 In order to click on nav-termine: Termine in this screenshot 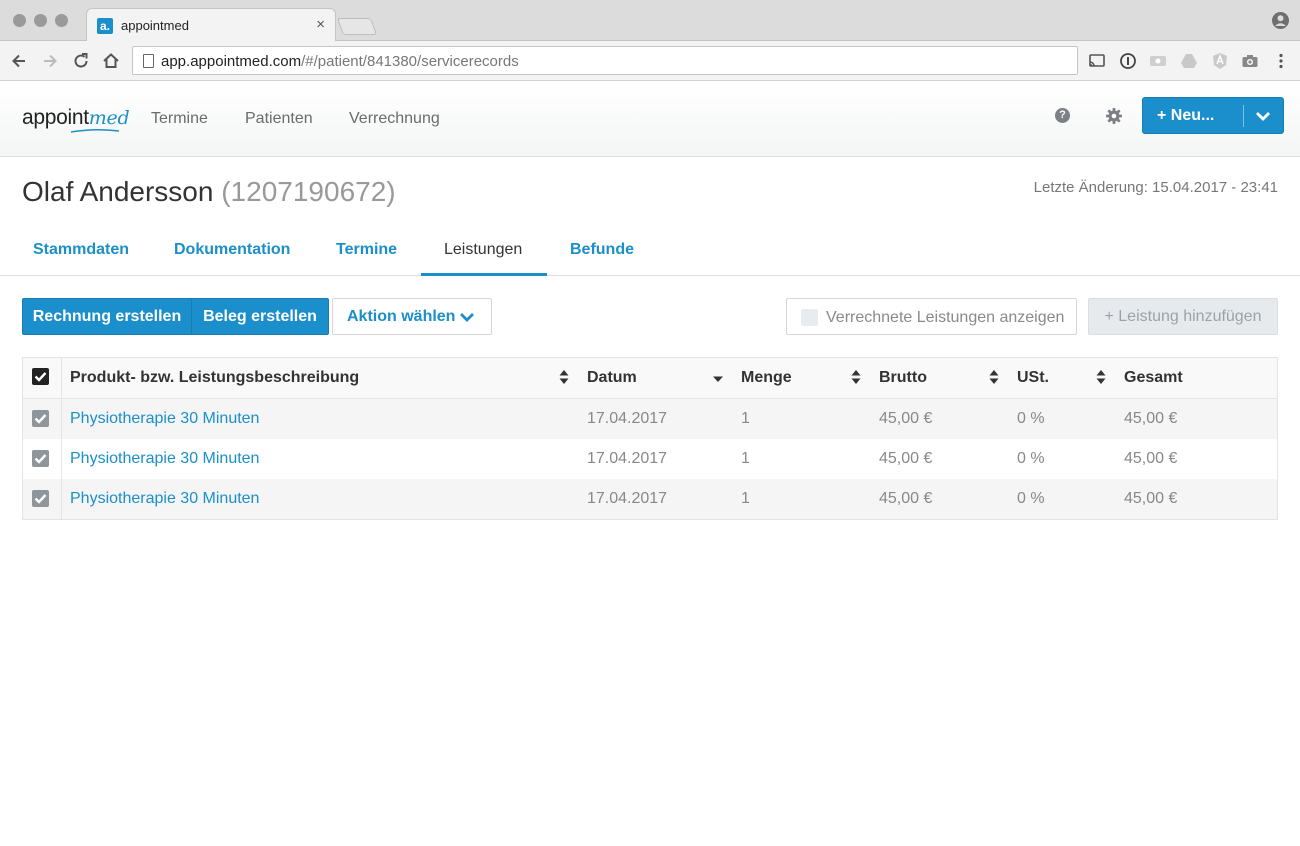, I will do `click(179, 119)`.